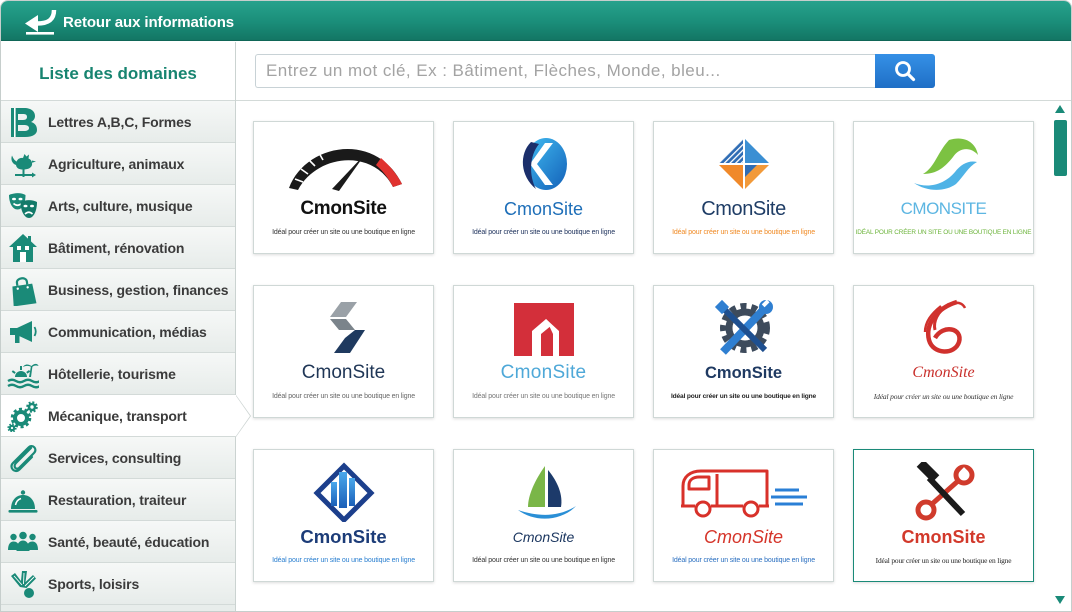  I want to click on gear-wrench-logo, so click(744, 328).